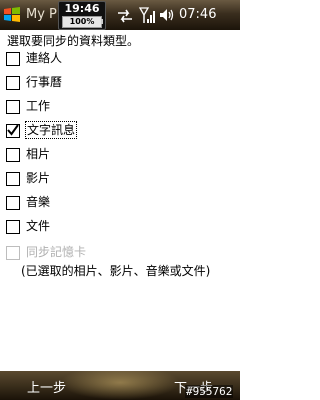 This screenshot has height=400, width=320. I want to click on option-music: 音樂, so click(106, 204).